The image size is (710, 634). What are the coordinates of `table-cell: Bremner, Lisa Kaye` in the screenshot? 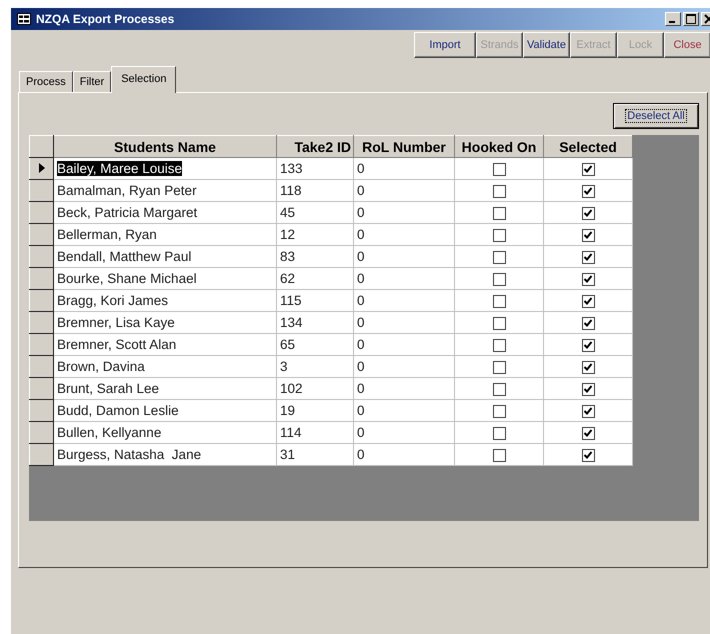 It's located at (165, 323).